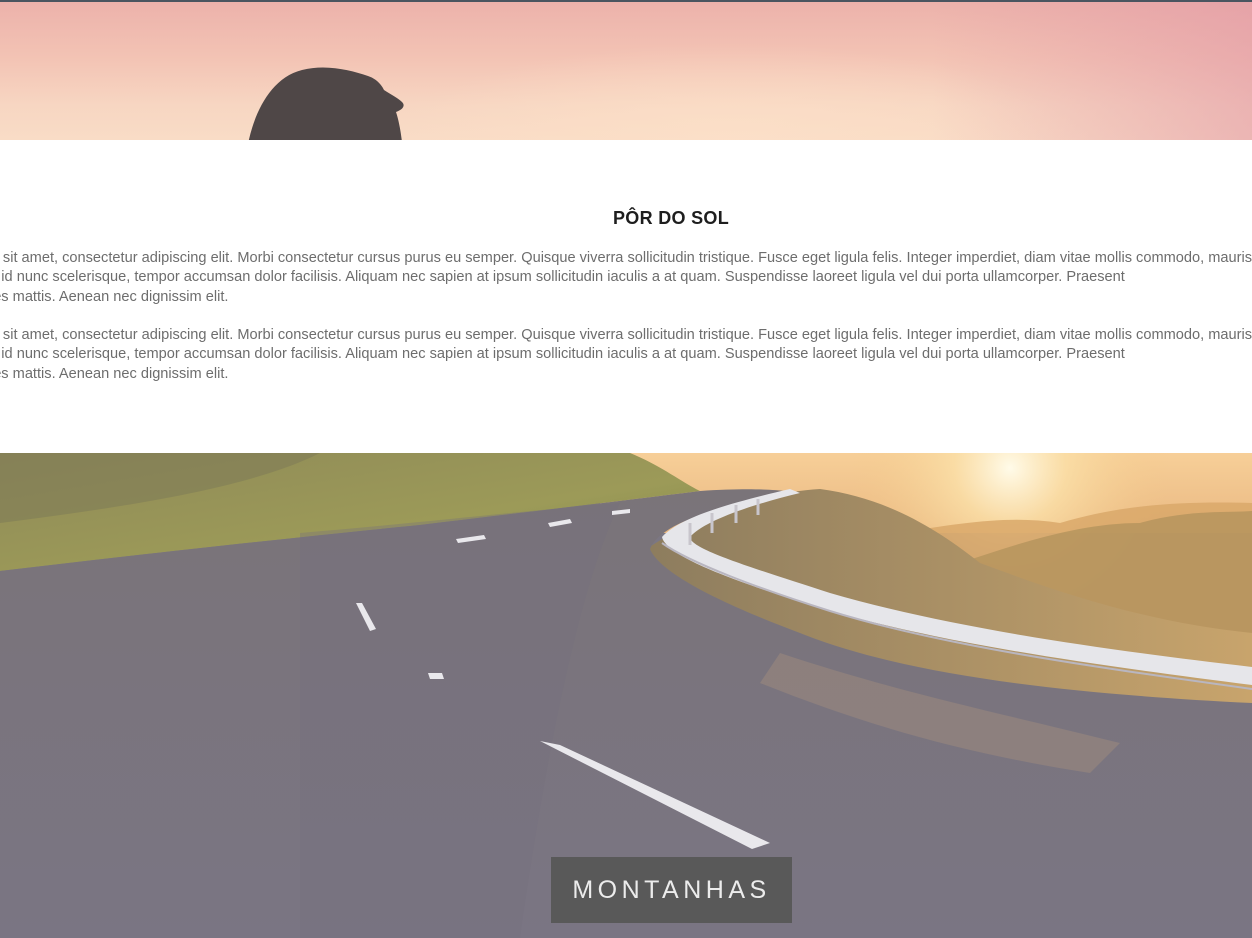 The height and width of the screenshot is (938, 1252). What do you see at coordinates (326, 103) in the screenshot?
I see `person-silhouette` at bounding box center [326, 103].